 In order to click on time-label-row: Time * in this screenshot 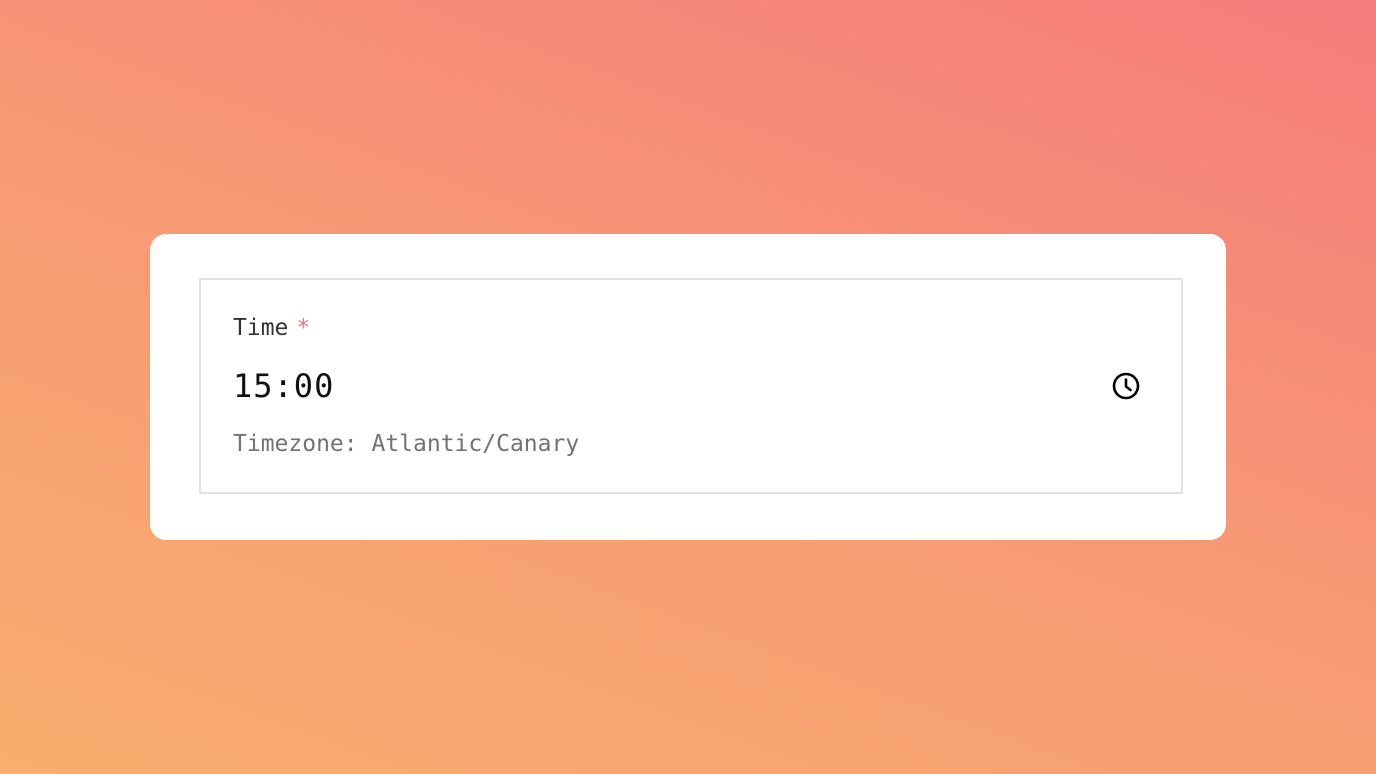, I will do `click(271, 328)`.